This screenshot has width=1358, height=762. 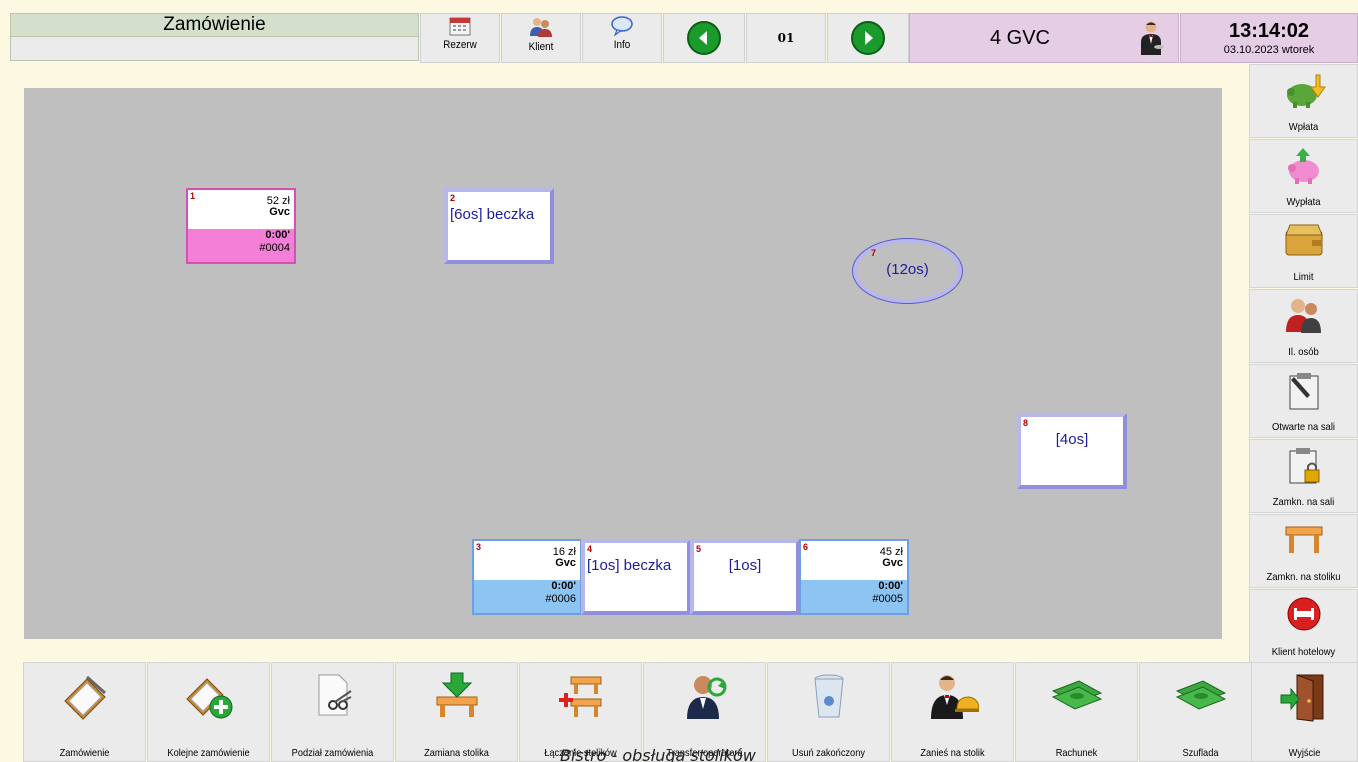 What do you see at coordinates (954, 697) in the screenshot?
I see `waiter-serve-icon` at bounding box center [954, 697].